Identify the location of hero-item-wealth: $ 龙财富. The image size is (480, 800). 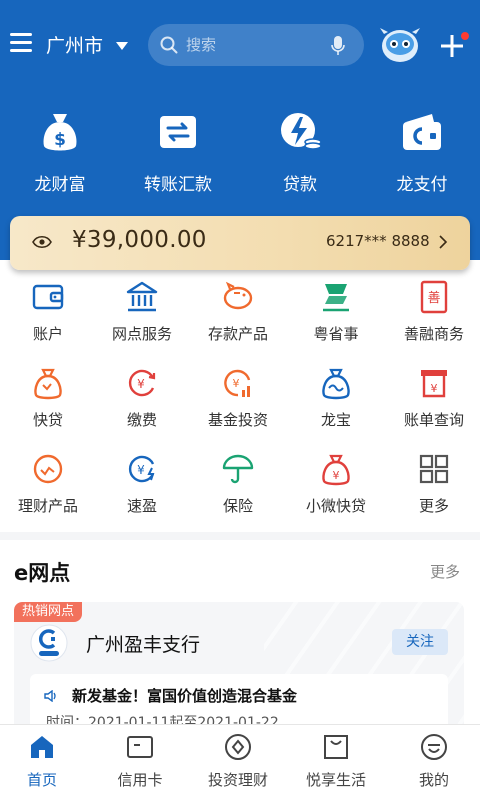
(60, 151).